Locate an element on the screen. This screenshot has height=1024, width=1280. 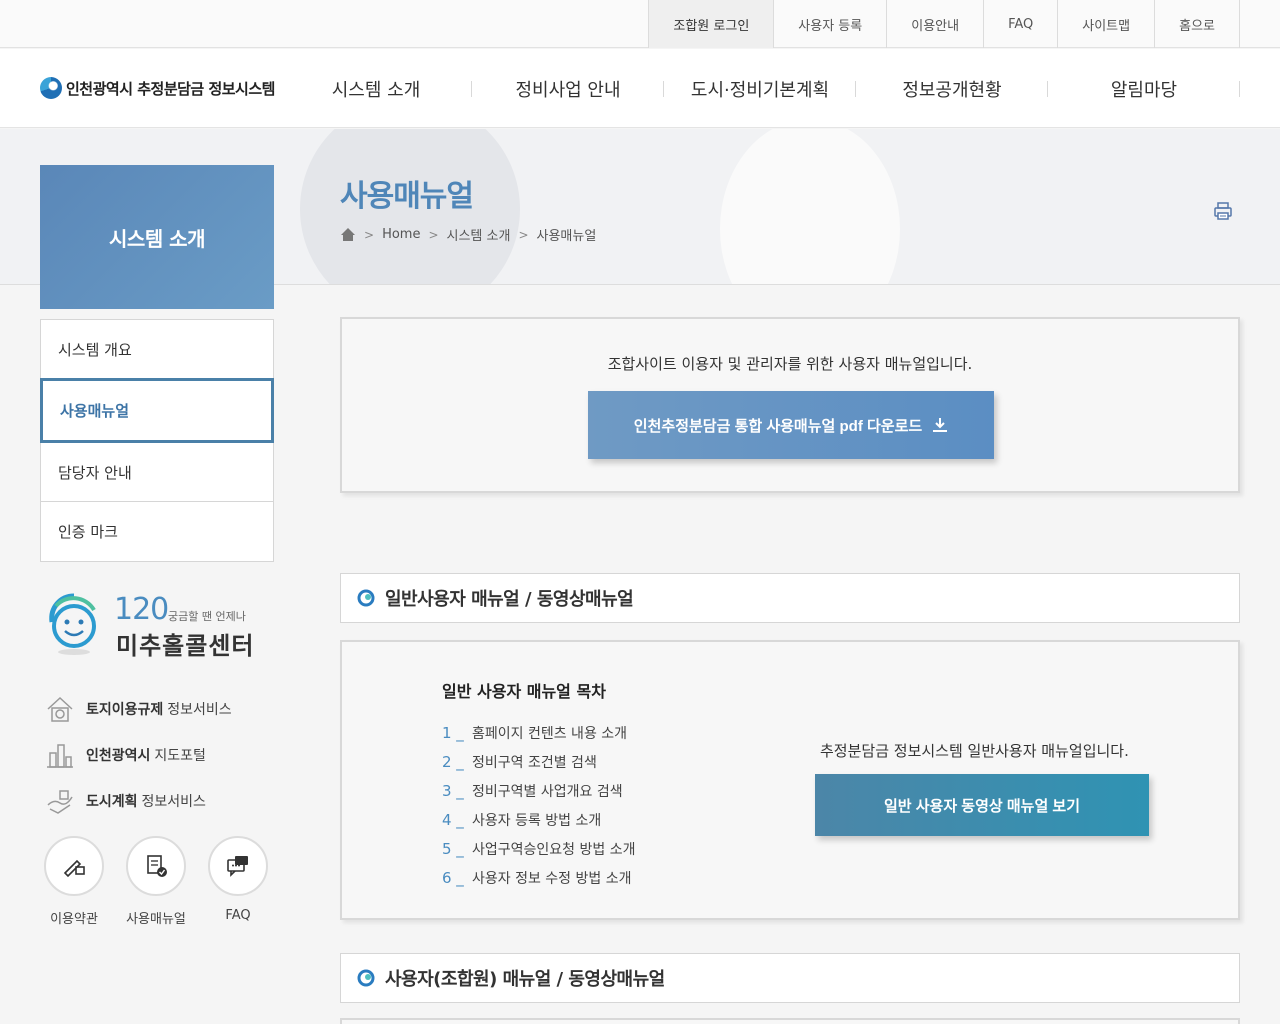
section-header-general: 일반사용자 매뉴얼 / 동영상매뉴얼 is located at coordinates (790, 598).